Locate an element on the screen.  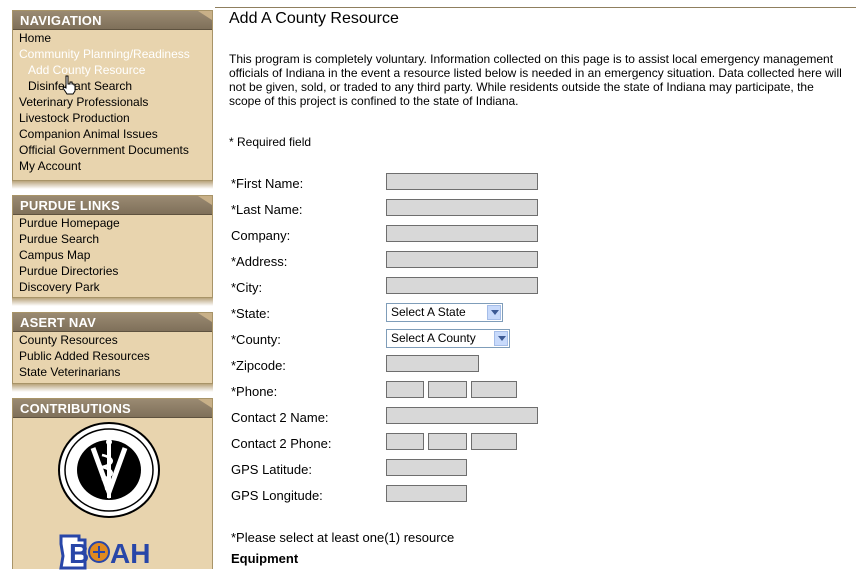
city-label: *City: is located at coordinates (247, 287).